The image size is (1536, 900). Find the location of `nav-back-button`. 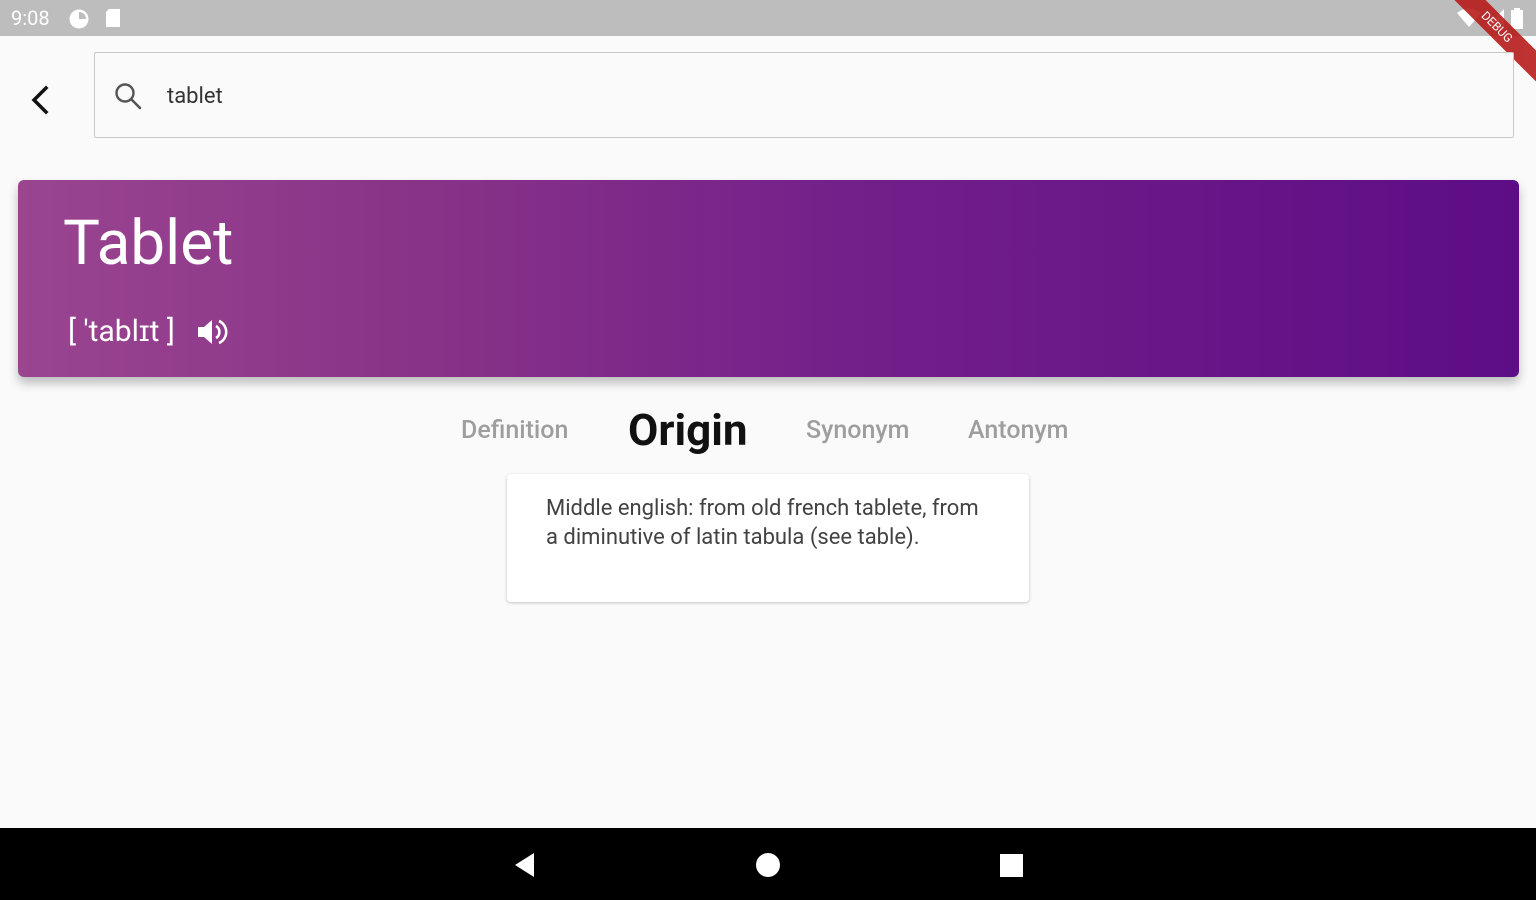

nav-back-button is located at coordinates (525, 865).